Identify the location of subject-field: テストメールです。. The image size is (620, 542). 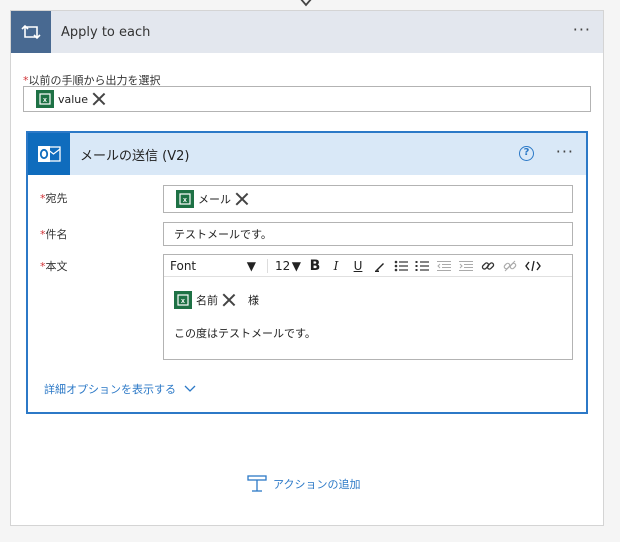
(368, 234).